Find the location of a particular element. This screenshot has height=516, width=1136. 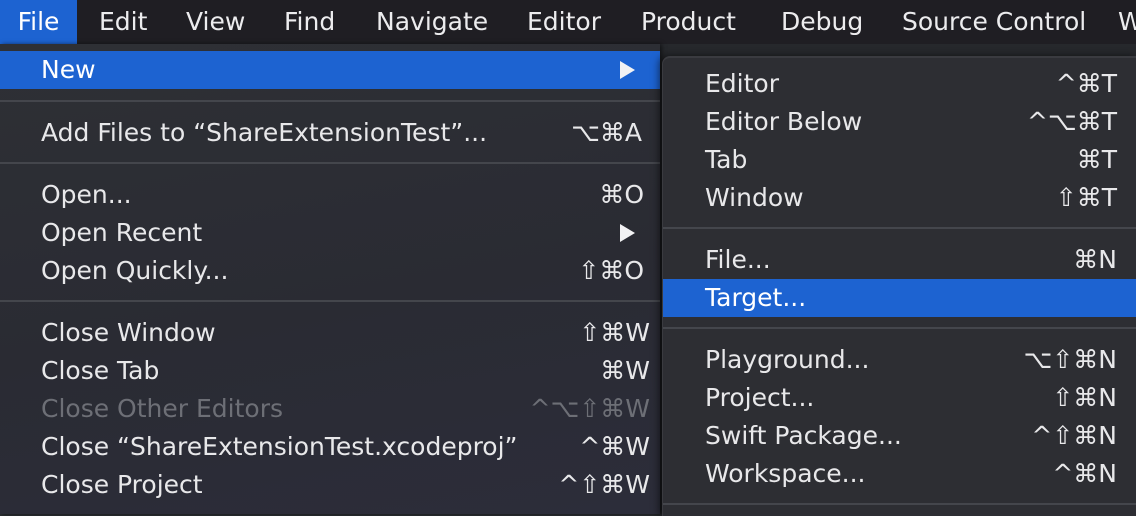

menu-find: Find is located at coordinates (309, 22).